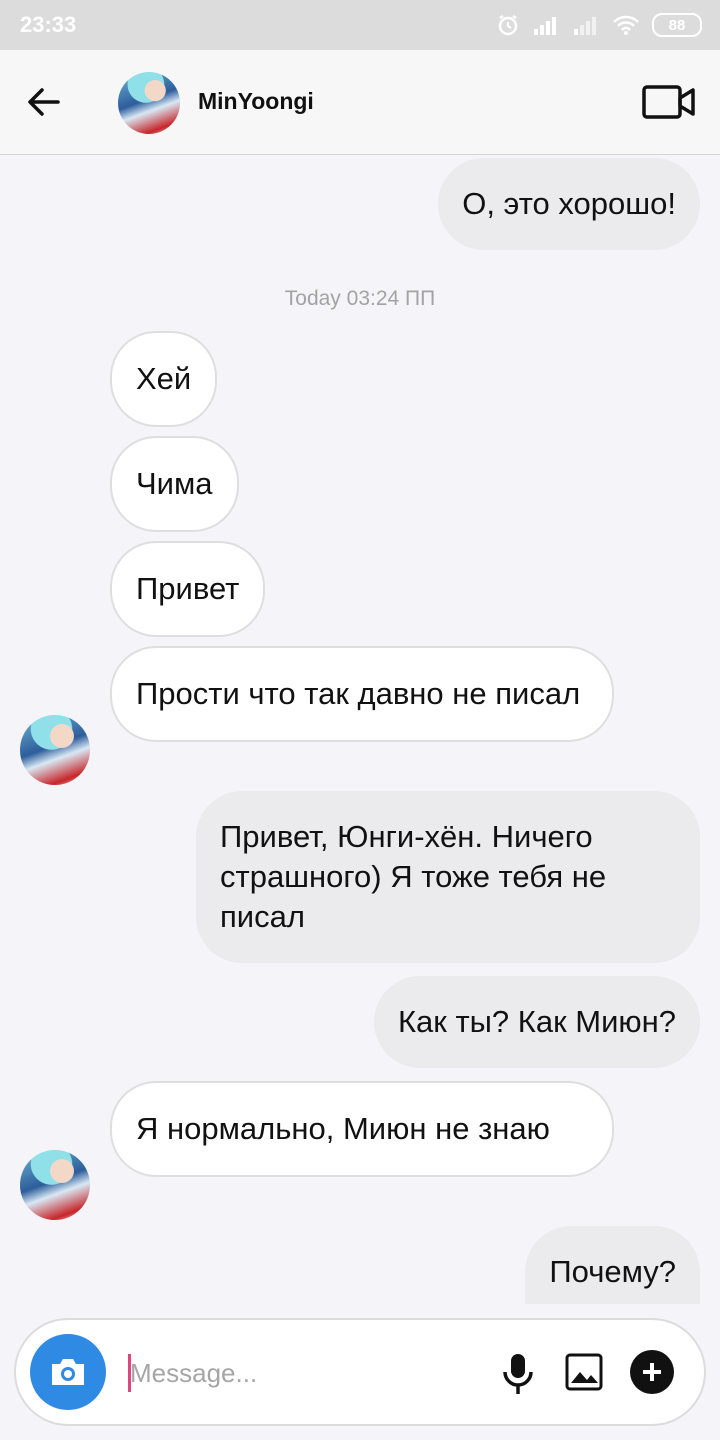 The height and width of the screenshot is (1440, 720). I want to click on message-bubble-received: Чима, so click(174, 484).